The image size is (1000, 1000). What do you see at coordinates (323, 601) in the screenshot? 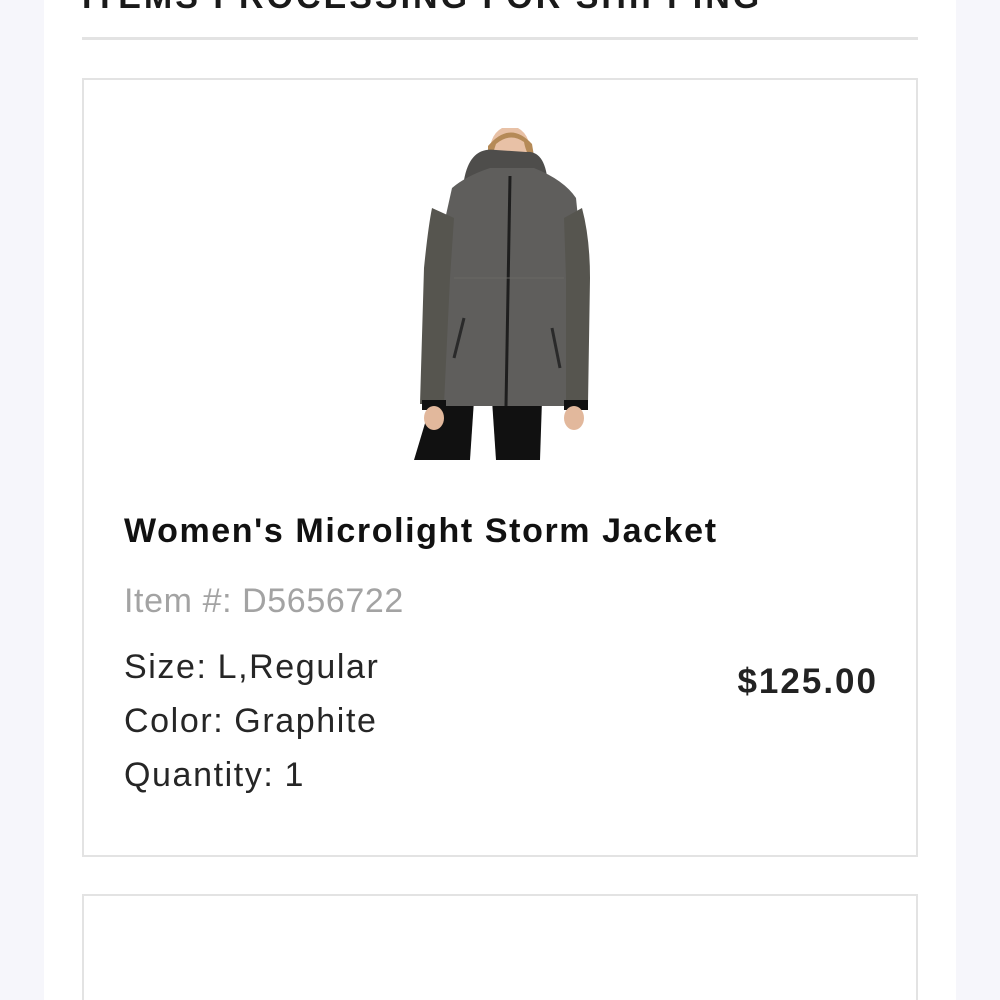
I see `item-number-value: D5656722` at bounding box center [323, 601].